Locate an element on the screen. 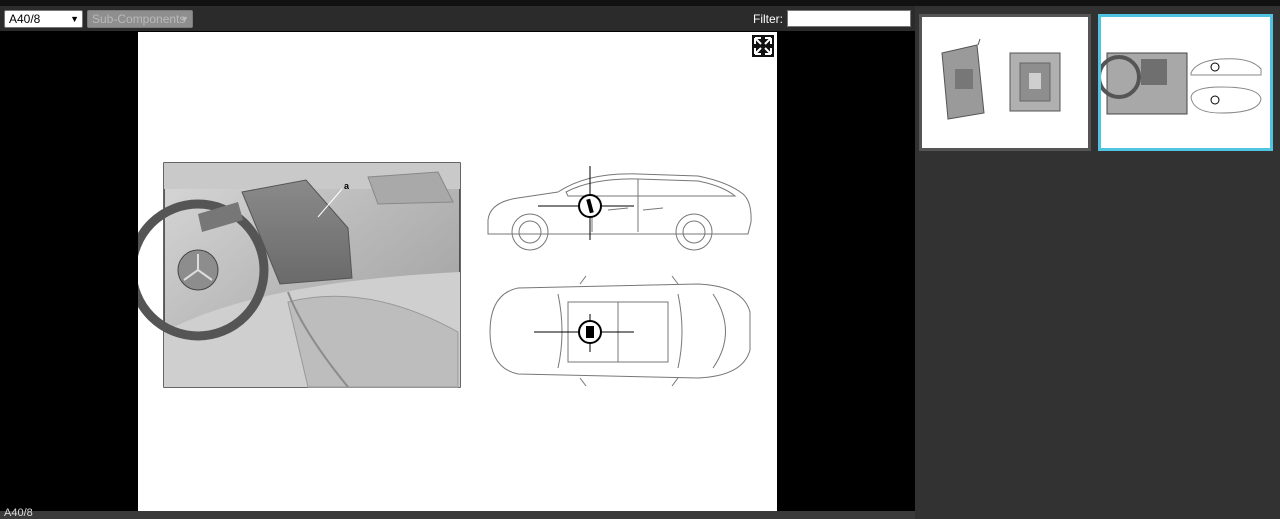 Image resolution: width=1280 pixels, height=519 pixels. filter-label: Filter: is located at coordinates (768, 19).